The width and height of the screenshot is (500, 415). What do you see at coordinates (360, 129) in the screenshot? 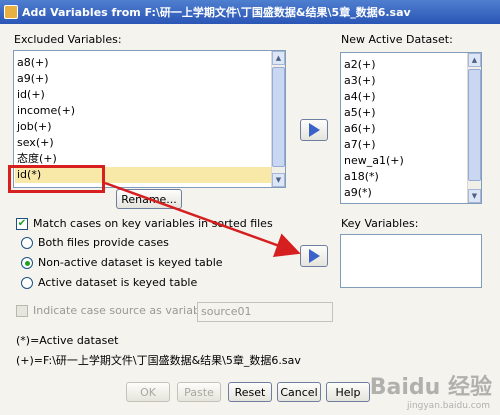
I see `list-item: a6(+)` at bounding box center [360, 129].